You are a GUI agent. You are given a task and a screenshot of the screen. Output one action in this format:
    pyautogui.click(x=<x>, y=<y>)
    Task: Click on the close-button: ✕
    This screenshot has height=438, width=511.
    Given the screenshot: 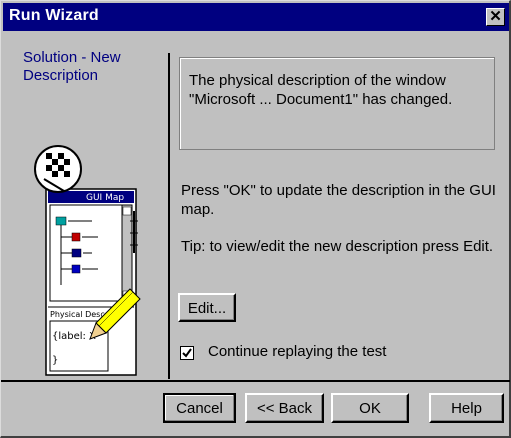 What is the action you would take?
    pyautogui.click(x=495, y=17)
    